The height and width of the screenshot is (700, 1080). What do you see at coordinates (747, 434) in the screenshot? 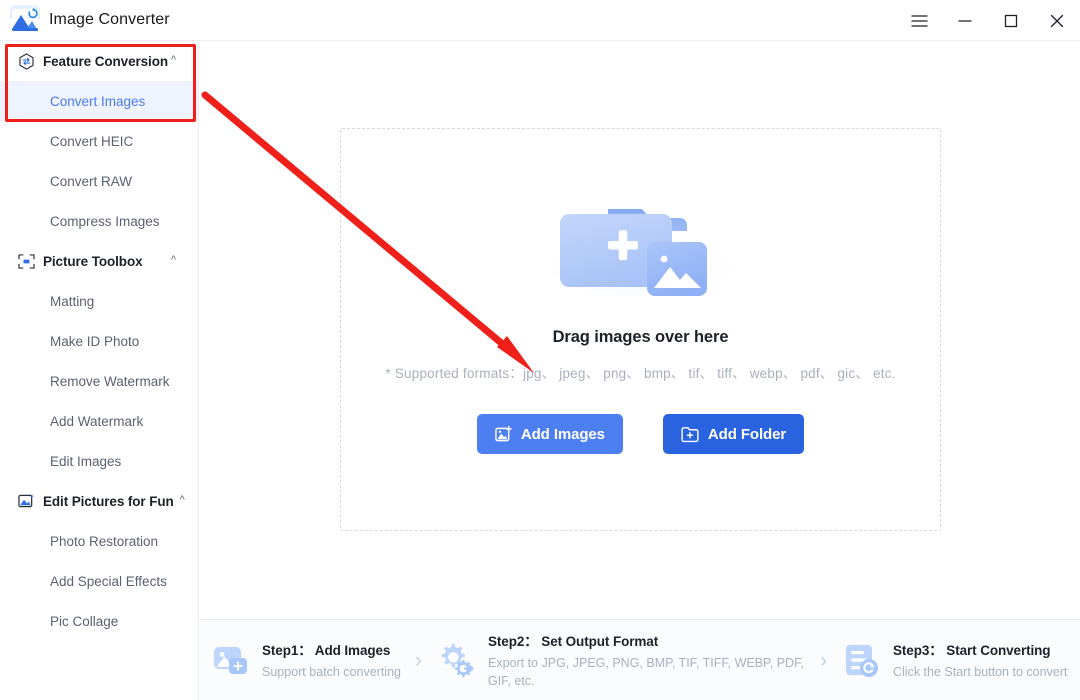
I see `add-folder-button-label: Add Folder` at bounding box center [747, 434].